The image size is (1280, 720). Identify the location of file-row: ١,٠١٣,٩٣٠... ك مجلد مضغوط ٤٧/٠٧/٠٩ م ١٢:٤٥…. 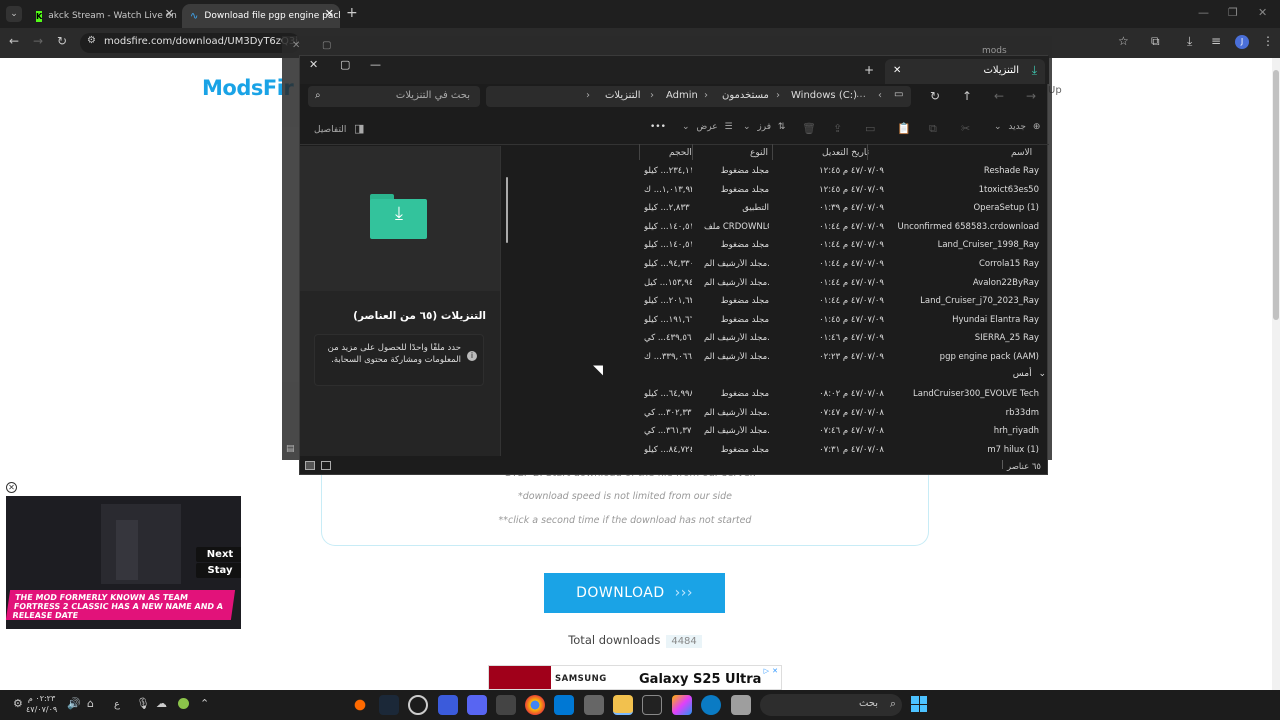
(771, 191).